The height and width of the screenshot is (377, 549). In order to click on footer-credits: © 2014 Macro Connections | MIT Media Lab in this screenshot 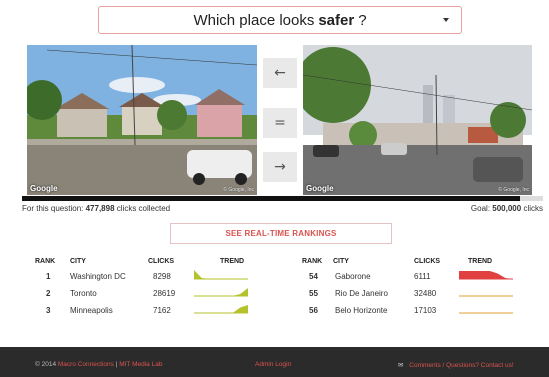, I will do `click(98, 364)`.